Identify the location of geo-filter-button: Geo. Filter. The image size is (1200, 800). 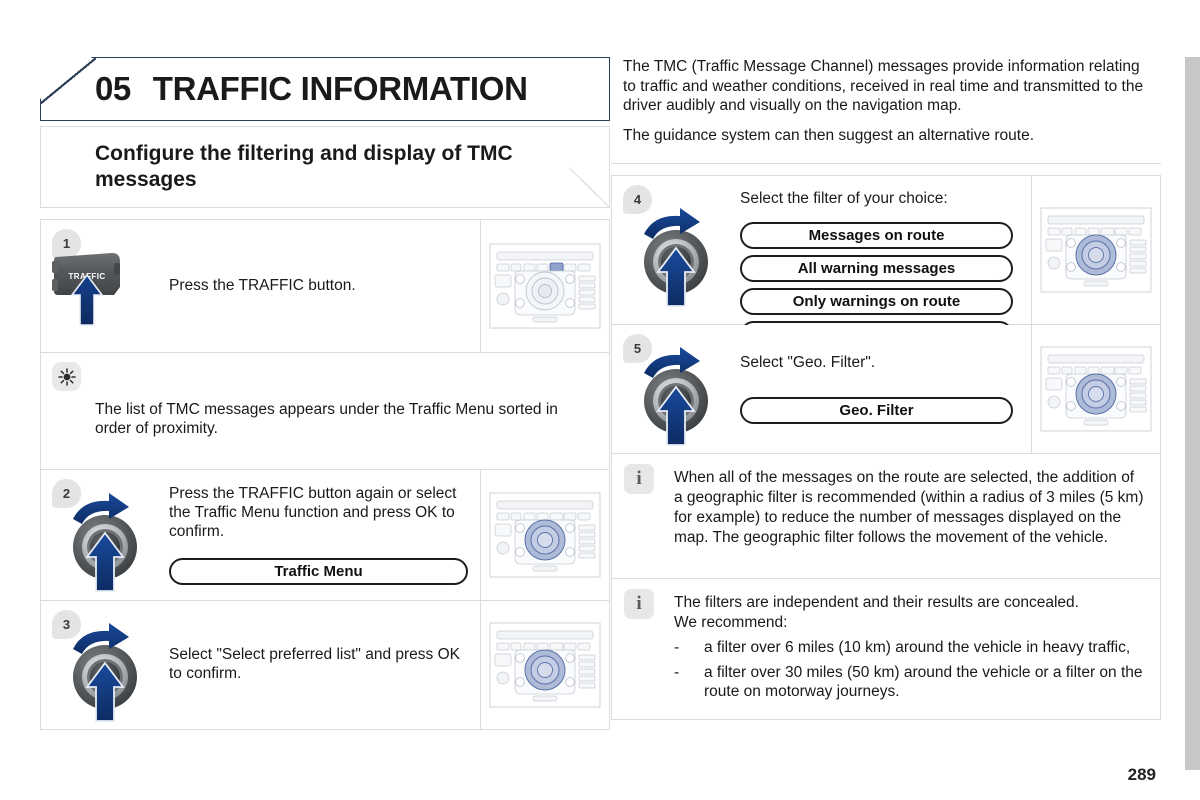
(876, 411).